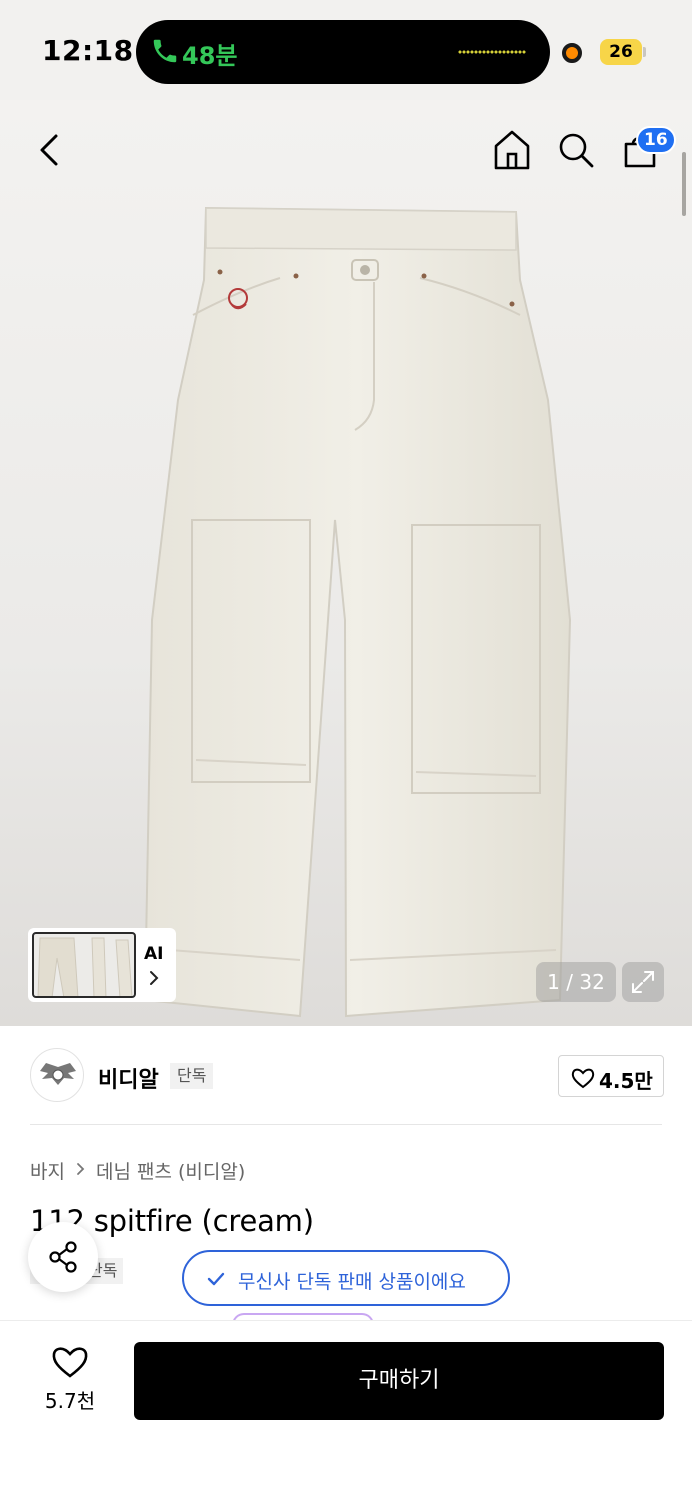  I want to click on exclusive-notice-pill: 무신사 단독 판매 상품이에요, so click(346, 1278).